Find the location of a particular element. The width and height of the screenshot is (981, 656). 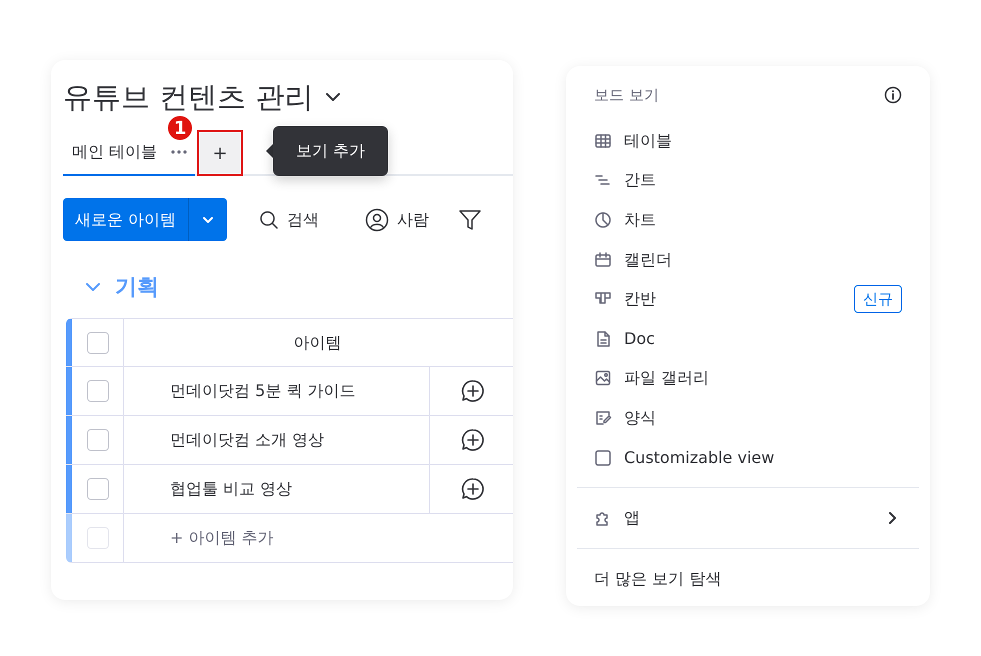

new-item-dropdown is located at coordinates (208, 219).